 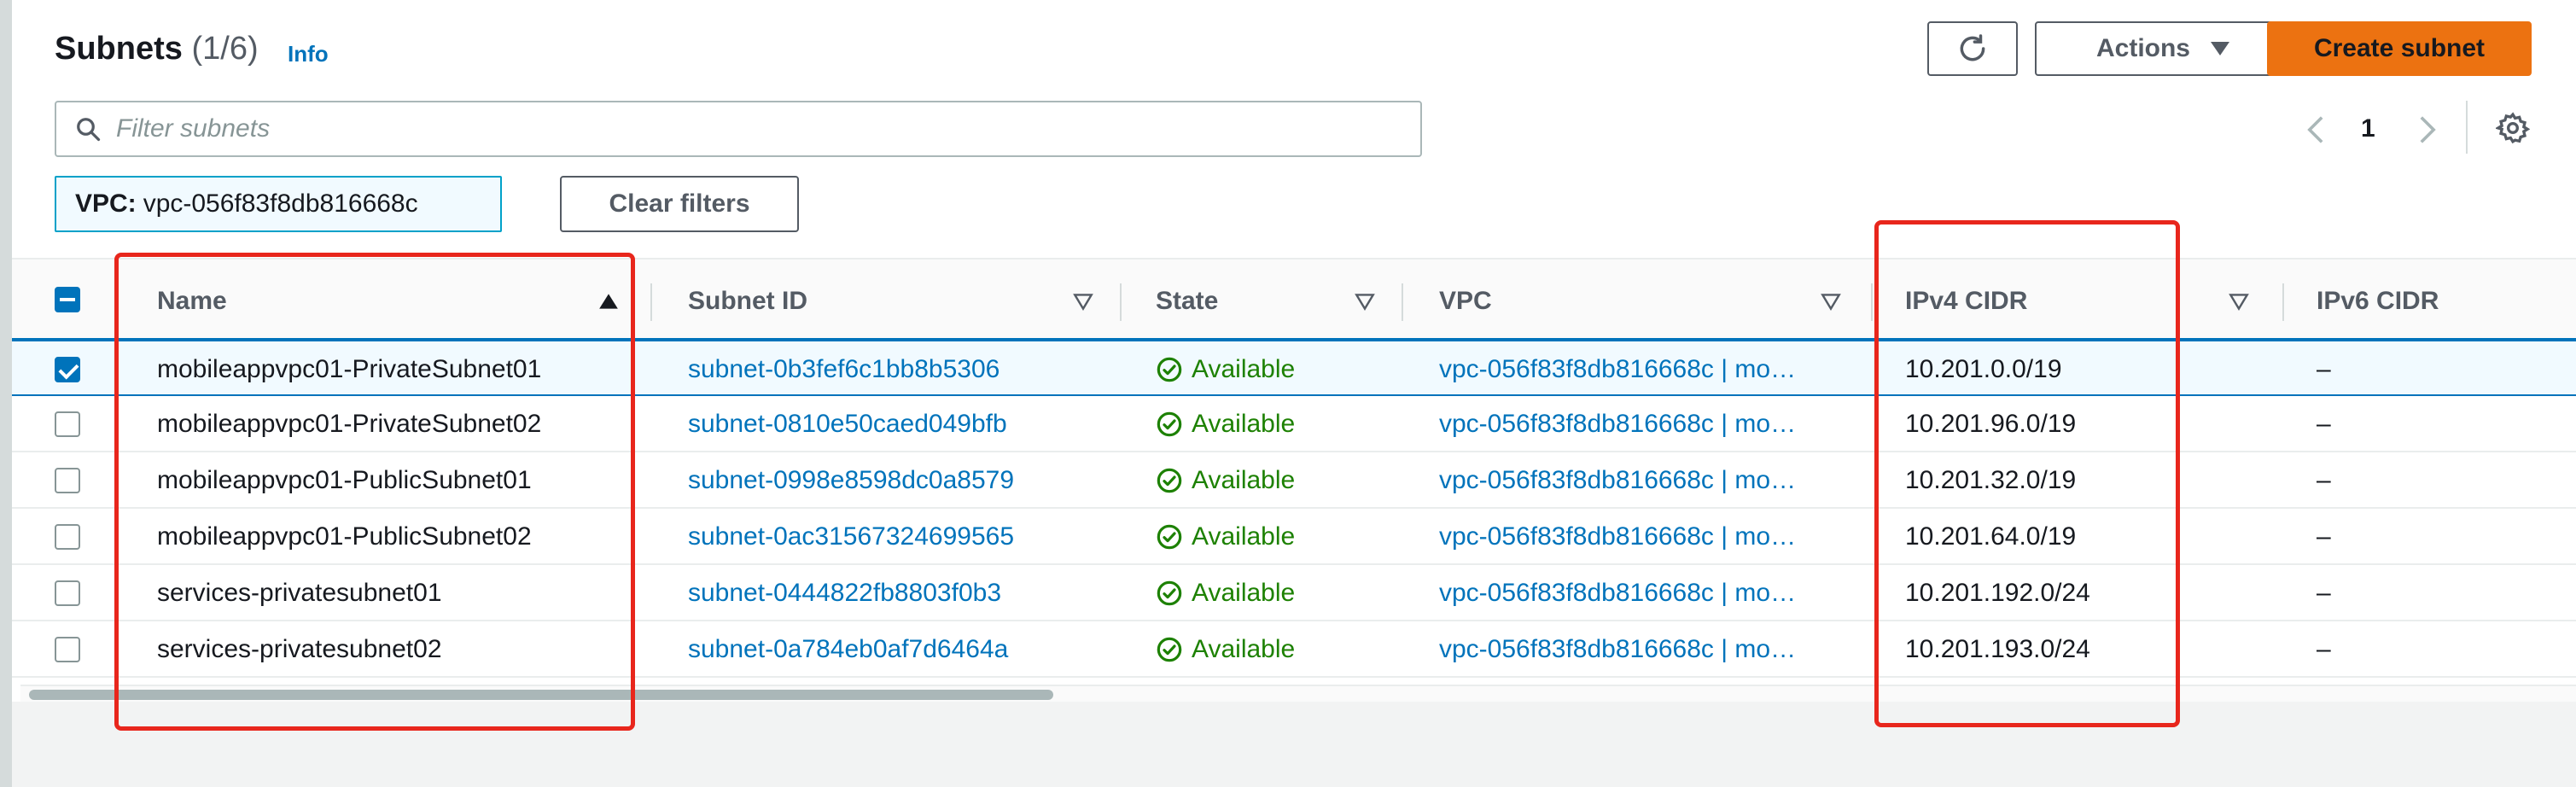 I want to click on clear-filters-label: Clear filters, so click(x=679, y=203).